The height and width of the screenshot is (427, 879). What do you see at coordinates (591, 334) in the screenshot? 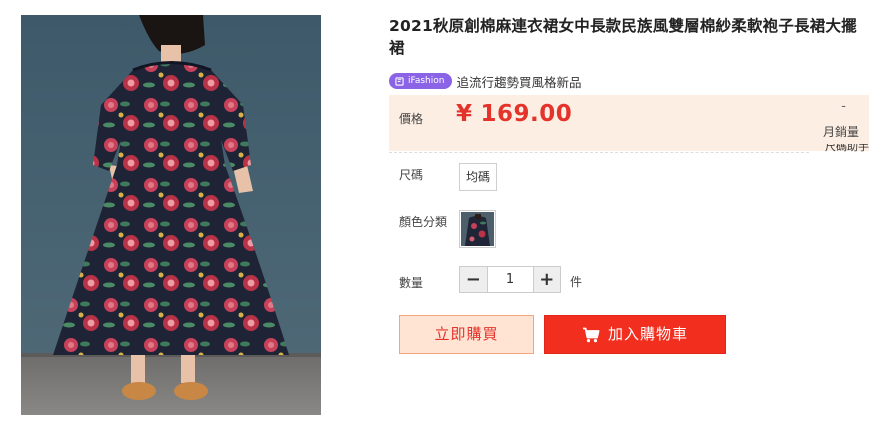
I see `shopping-cart-icon` at bounding box center [591, 334].